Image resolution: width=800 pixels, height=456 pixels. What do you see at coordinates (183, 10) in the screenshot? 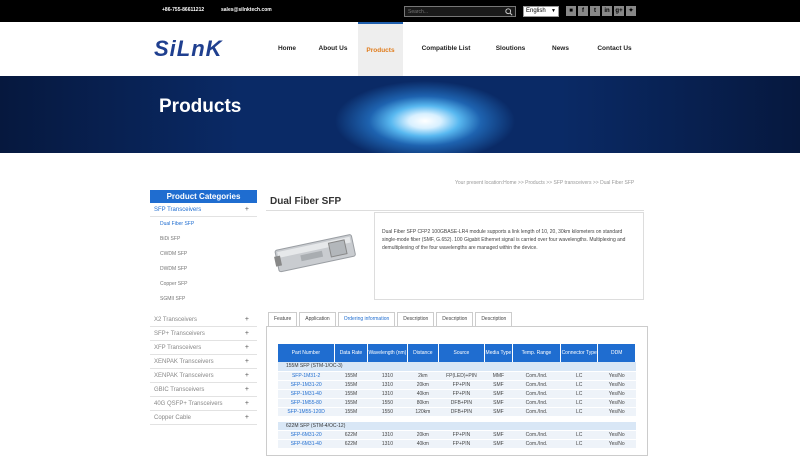
I see `phone-number: +86-755-86611212` at bounding box center [183, 10].